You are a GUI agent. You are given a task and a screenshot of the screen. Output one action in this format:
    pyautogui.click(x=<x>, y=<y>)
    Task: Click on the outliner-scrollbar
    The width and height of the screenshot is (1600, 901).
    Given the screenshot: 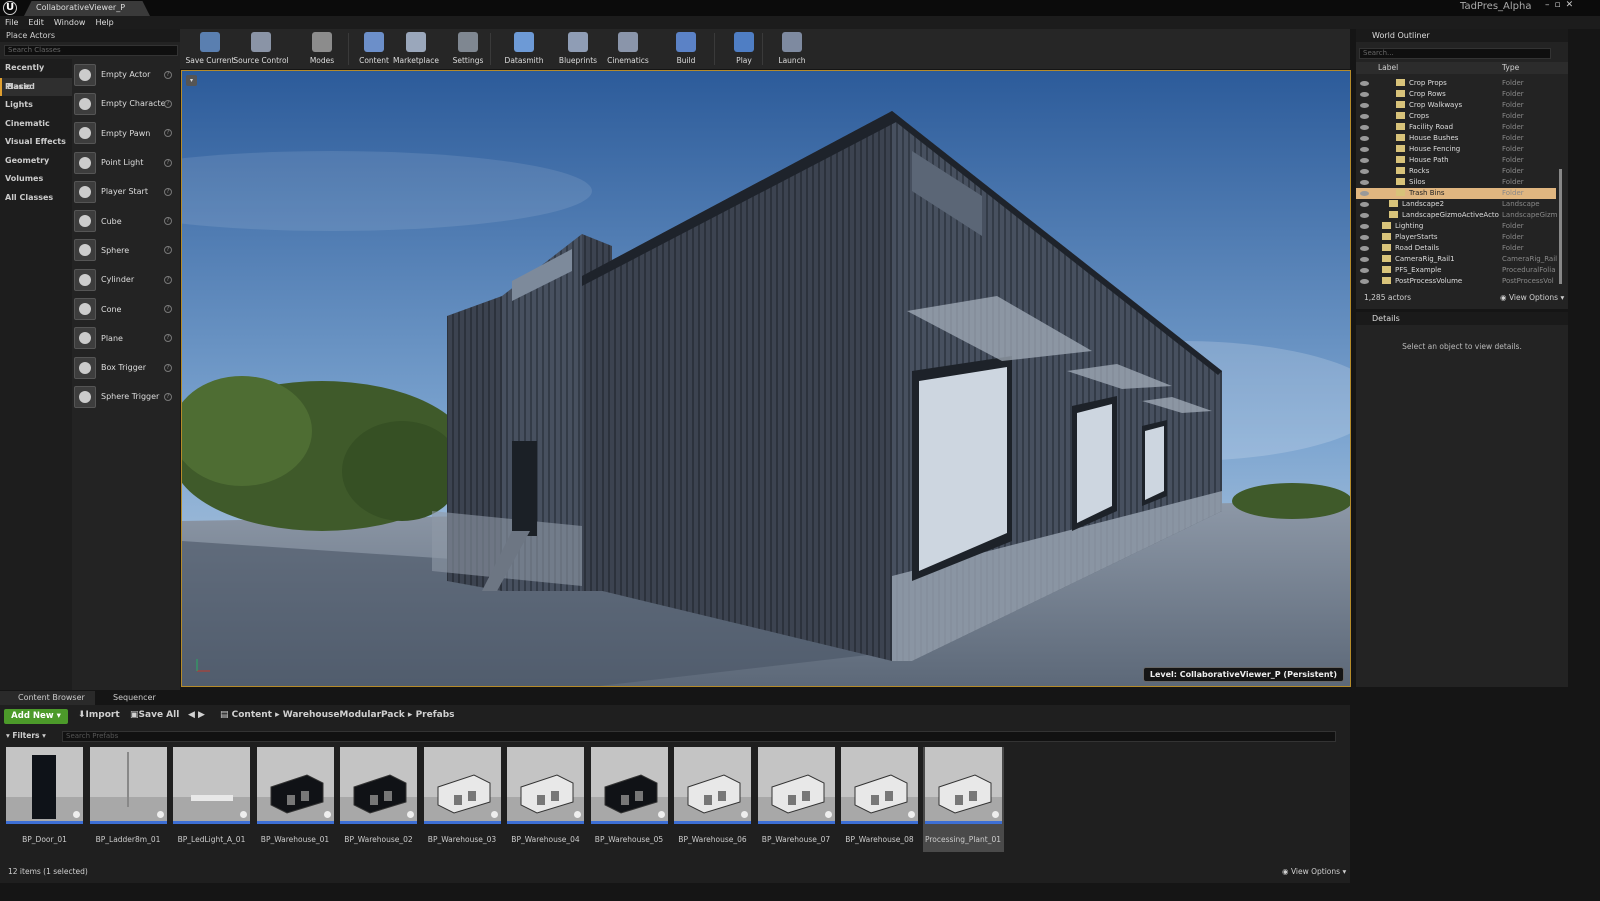 What is the action you would take?
    pyautogui.click(x=1560, y=226)
    